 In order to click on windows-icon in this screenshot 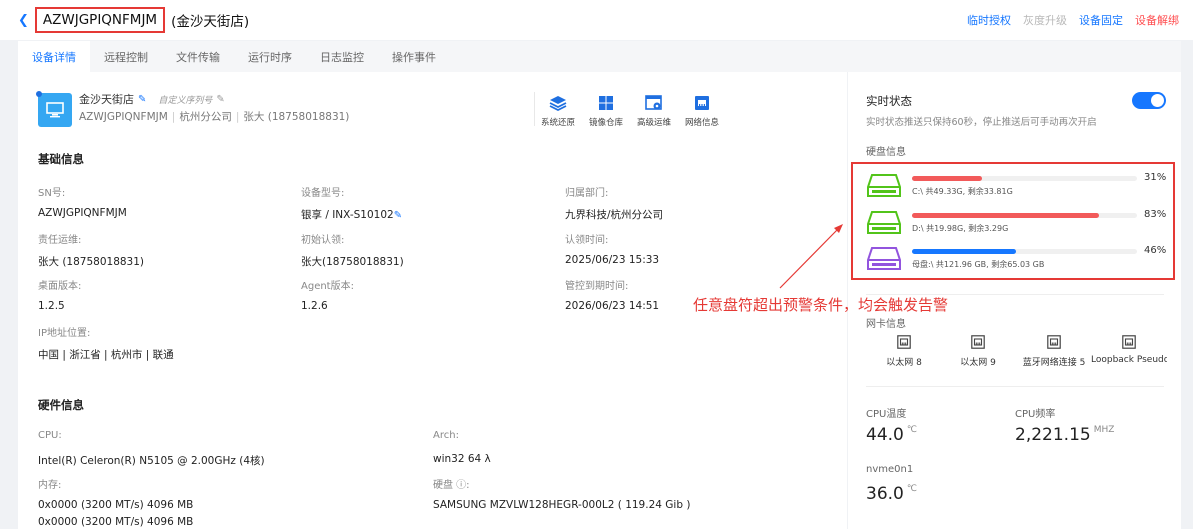, I will do `click(606, 103)`.